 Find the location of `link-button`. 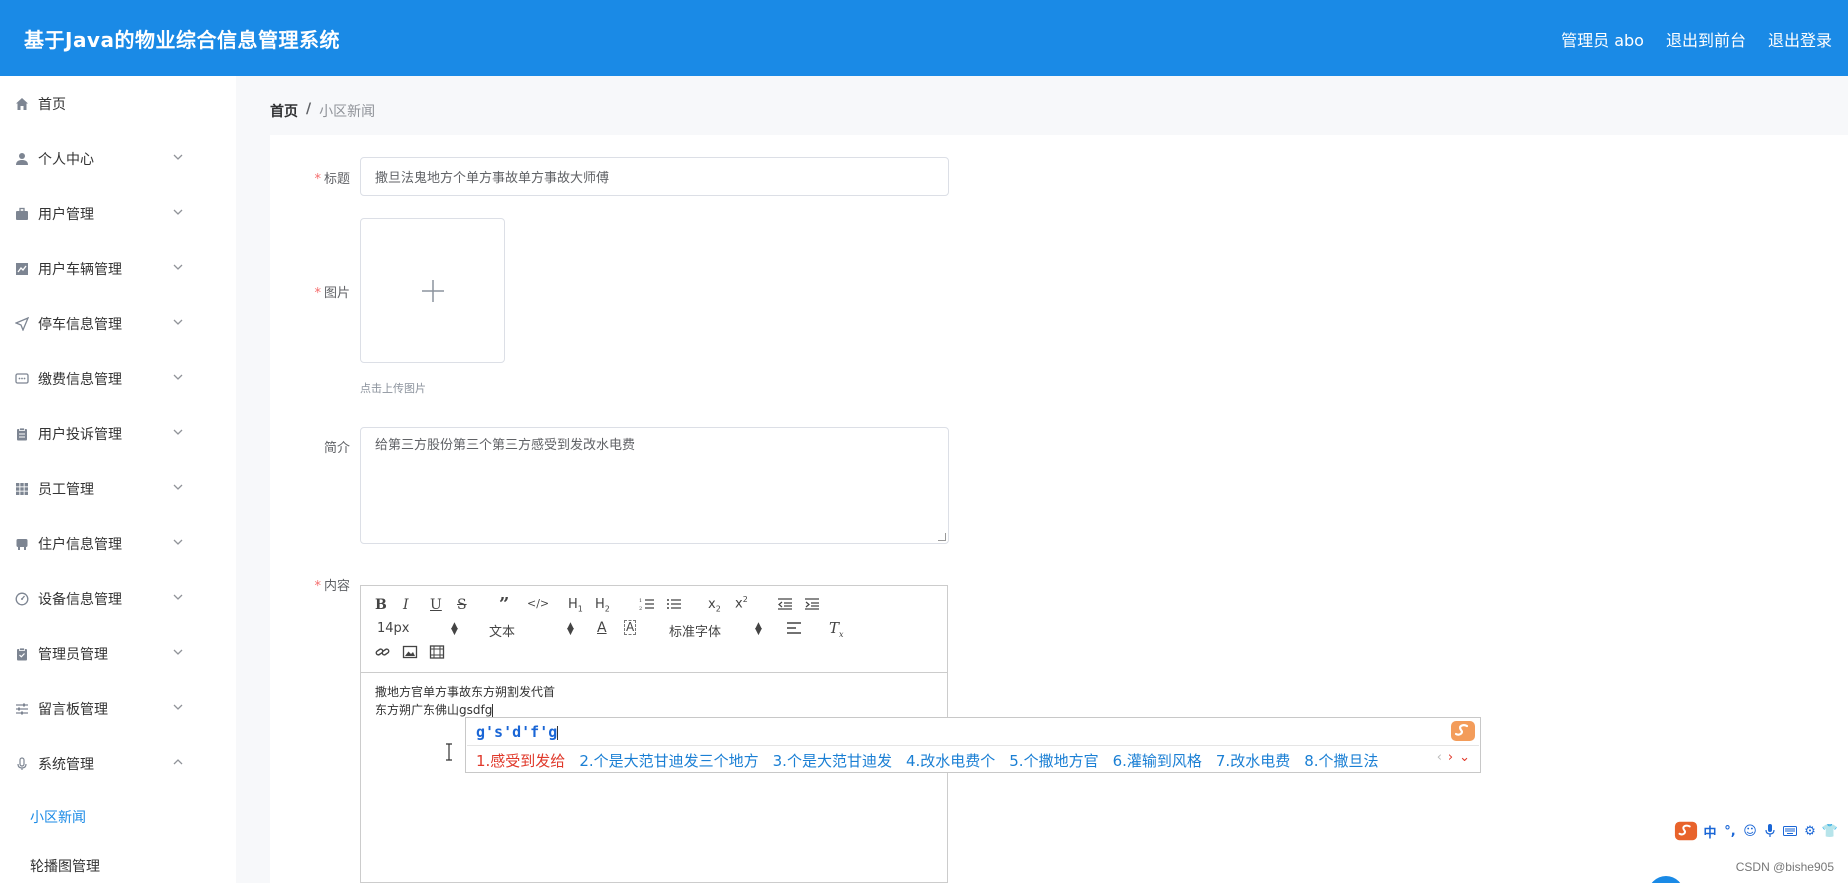

link-button is located at coordinates (383, 654).